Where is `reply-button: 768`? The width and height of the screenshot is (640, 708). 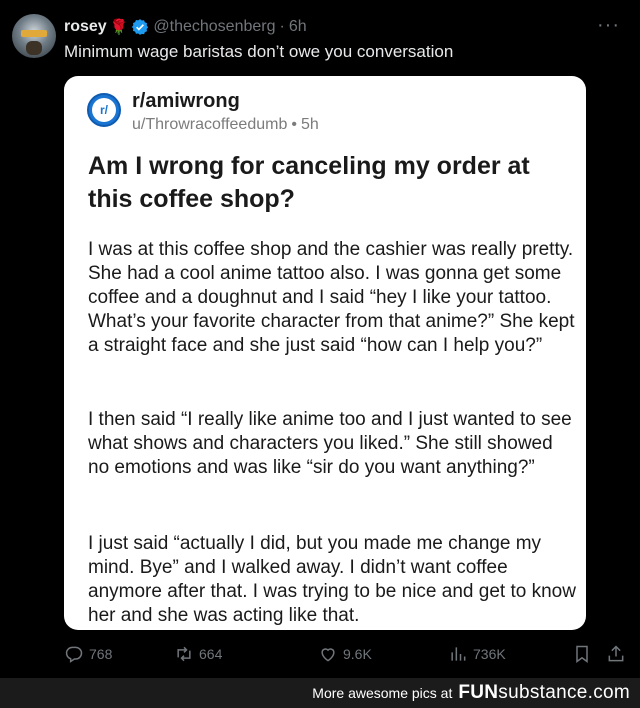 reply-button: 768 is located at coordinates (88, 654).